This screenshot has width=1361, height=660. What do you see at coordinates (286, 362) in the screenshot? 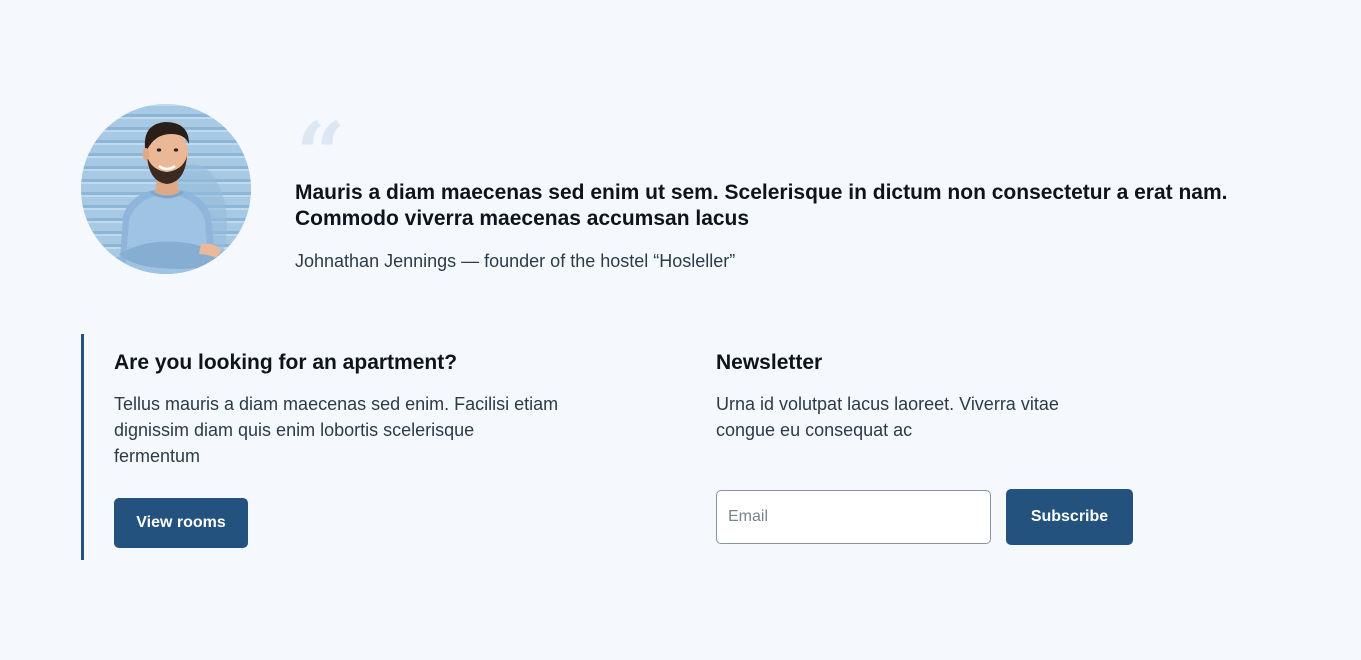
I see `apartment-title: Are you looking for an apartment?` at bounding box center [286, 362].